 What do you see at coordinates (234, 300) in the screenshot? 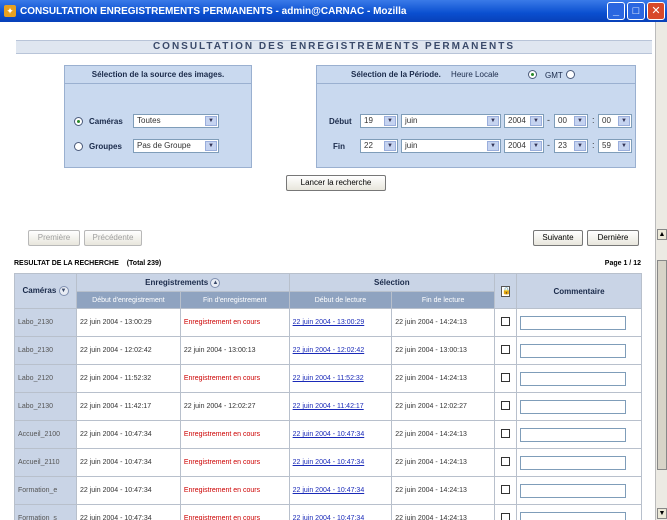
I see `header-fin-enregistrement: Fin d'enregistrement` at bounding box center [234, 300].